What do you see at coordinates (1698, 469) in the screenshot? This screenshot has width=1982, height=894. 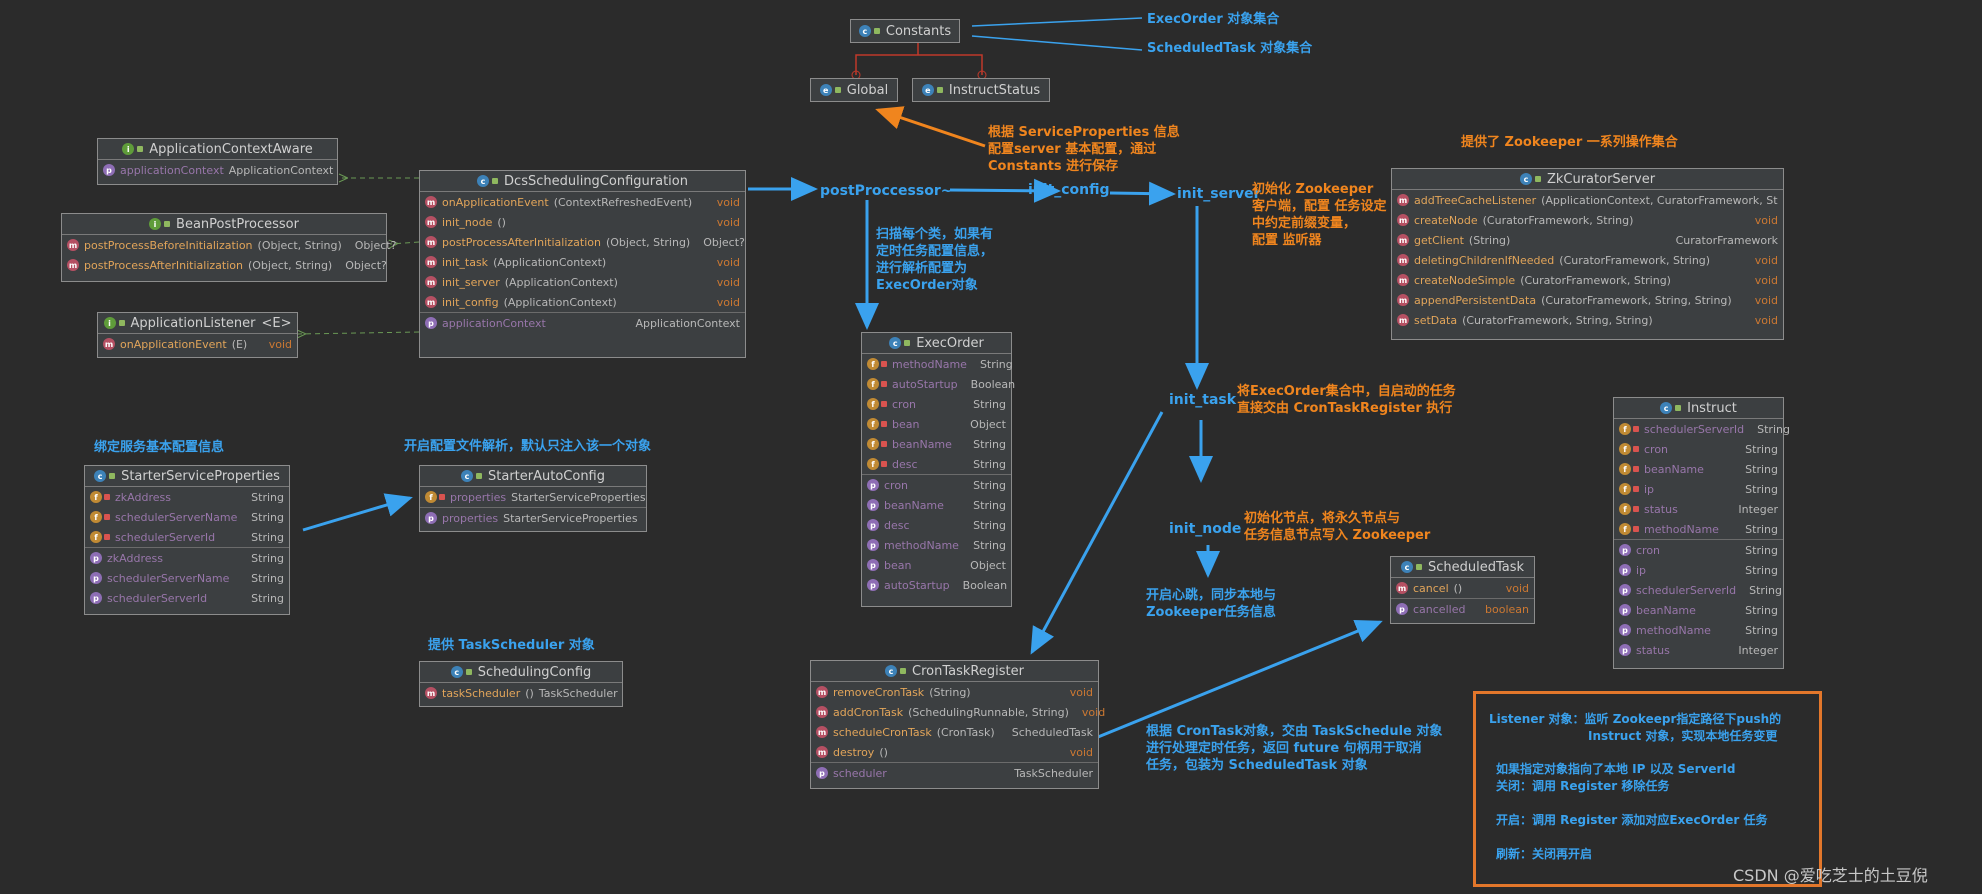 I see `member-row: f beanName String` at bounding box center [1698, 469].